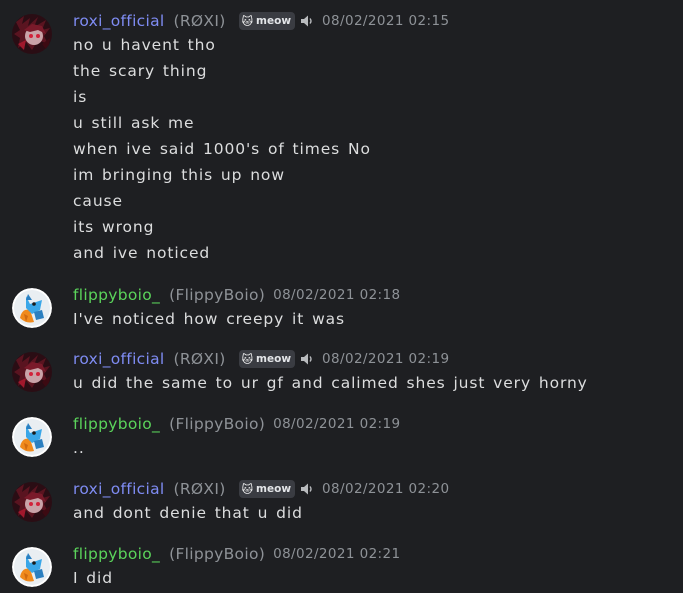 Image resolution: width=683 pixels, height=593 pixels. Describe the element at coordinates (179, 175) in the screenshot. I see `message-line: im bringing this up now` at that location.